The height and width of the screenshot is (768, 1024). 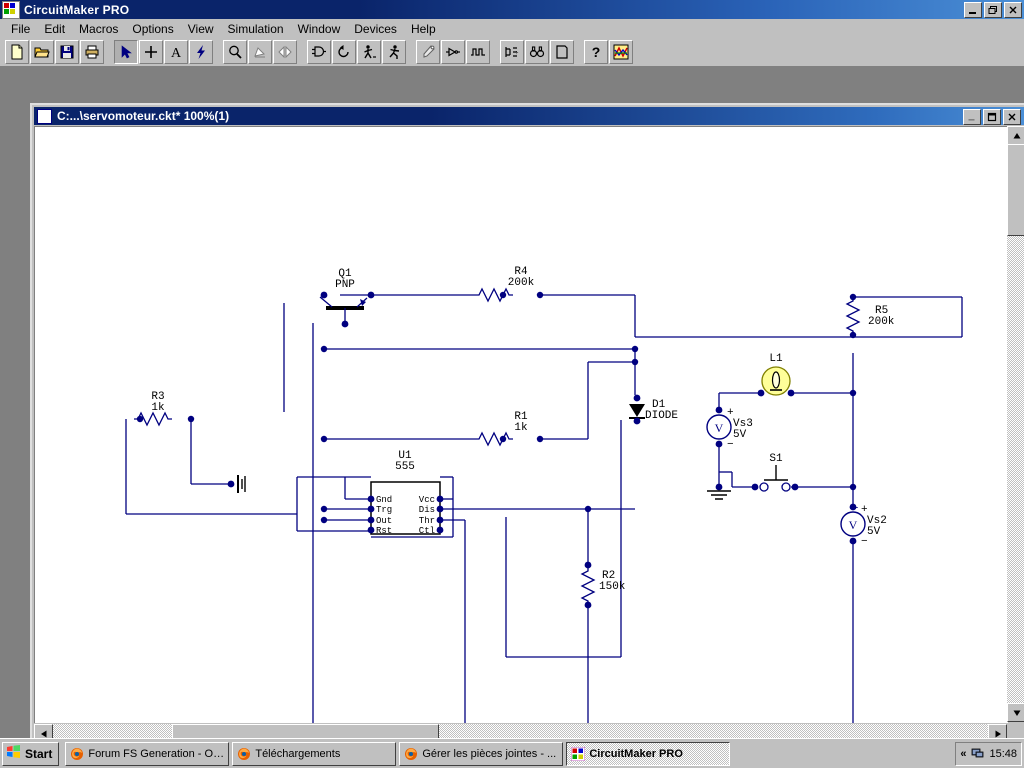 What do you see at coordinates (636, 753) in the screenshot?
I see `taskbar-item-label: CircuitMaker PRO` at bounding box center [636, 753].